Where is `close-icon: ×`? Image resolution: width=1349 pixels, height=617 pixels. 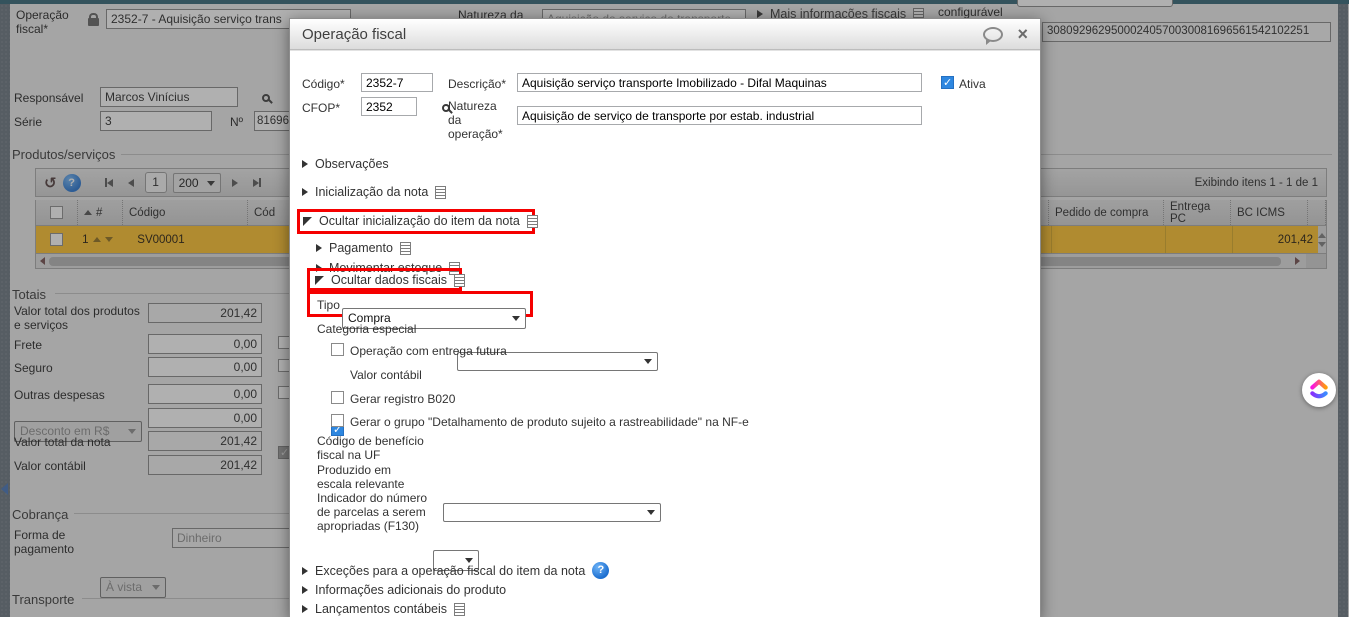
close-icon: × is located at coordinates (1022, 34).